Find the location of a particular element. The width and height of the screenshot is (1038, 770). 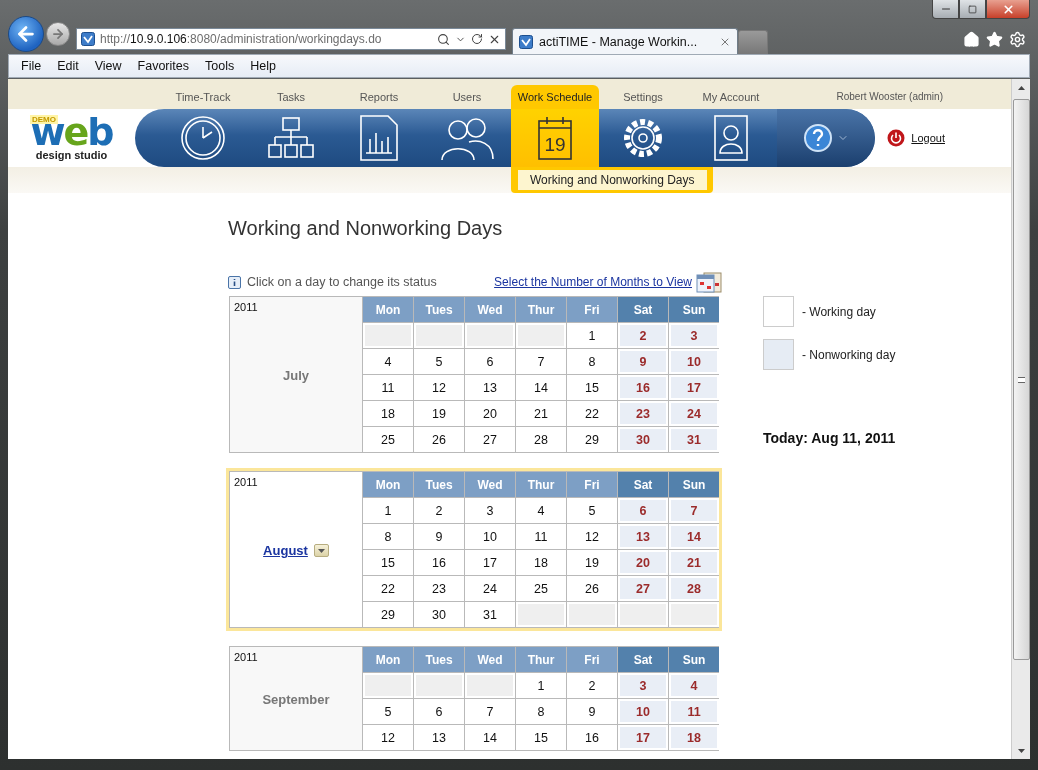

menu-item: Help is located at coordinates (263, 66).